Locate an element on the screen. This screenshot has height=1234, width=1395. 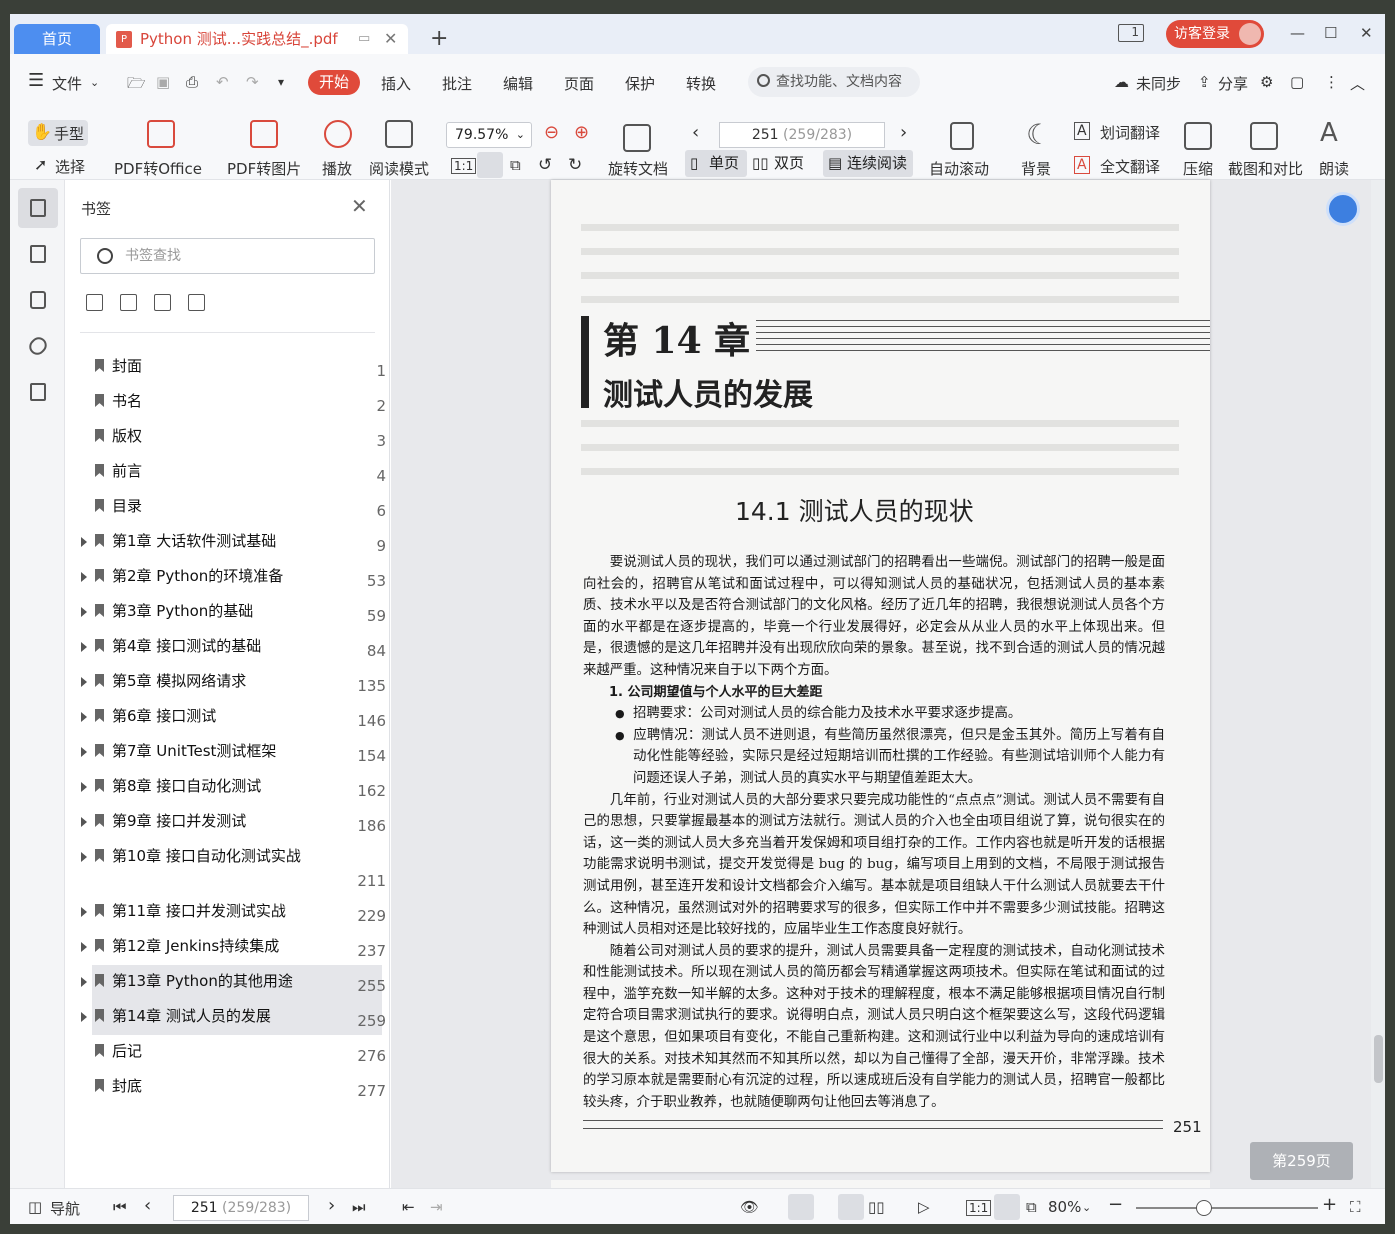
floating-tool-button is located at coordinates (1343, 209).